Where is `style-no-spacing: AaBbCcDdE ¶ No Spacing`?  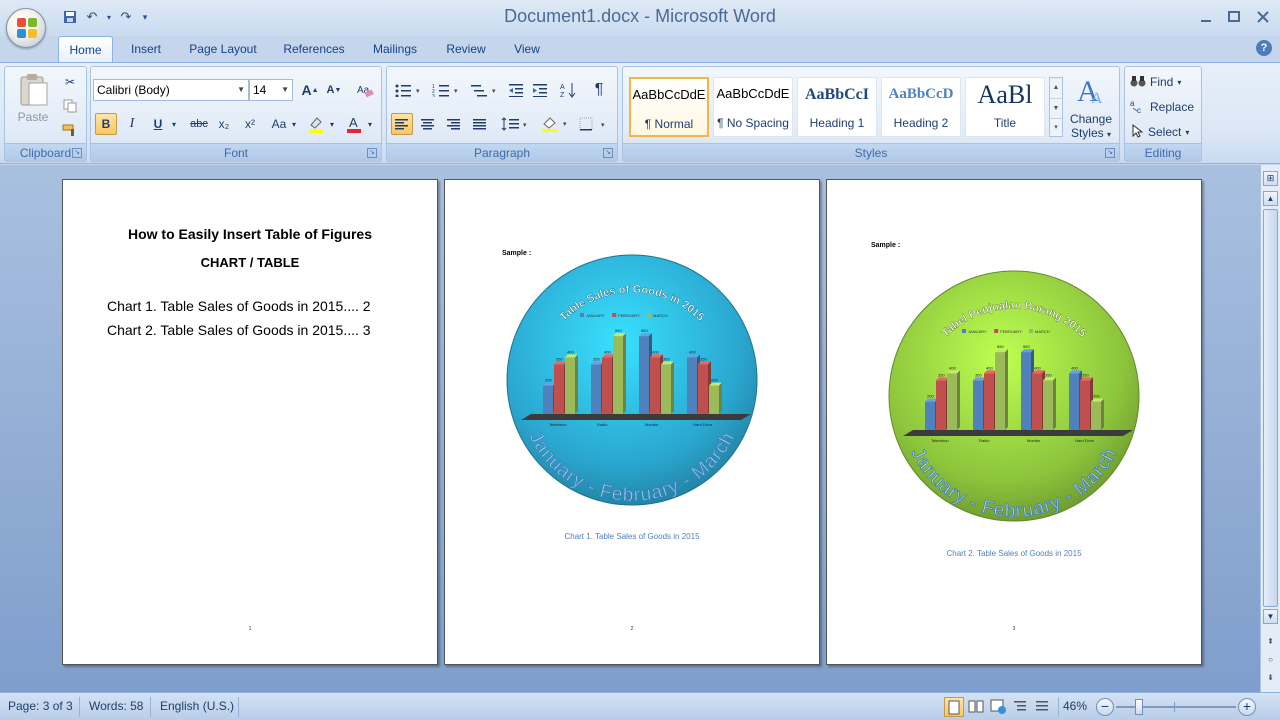
style-no-spacing: AaBbCcDdE ¶ No Spacing is located at coordinates (753, 107).